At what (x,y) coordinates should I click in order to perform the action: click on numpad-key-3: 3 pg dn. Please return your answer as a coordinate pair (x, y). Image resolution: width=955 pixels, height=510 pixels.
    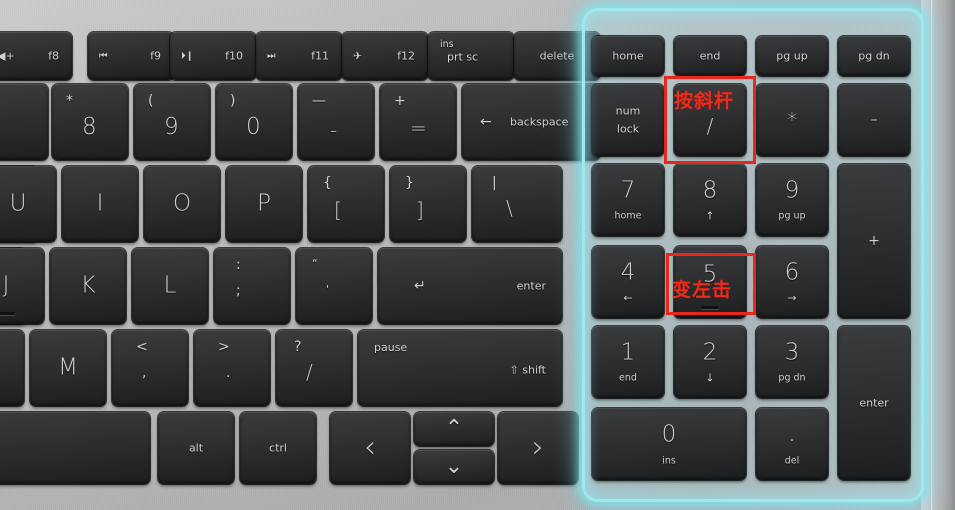
    Looking at the image, I should click on (792, 362).